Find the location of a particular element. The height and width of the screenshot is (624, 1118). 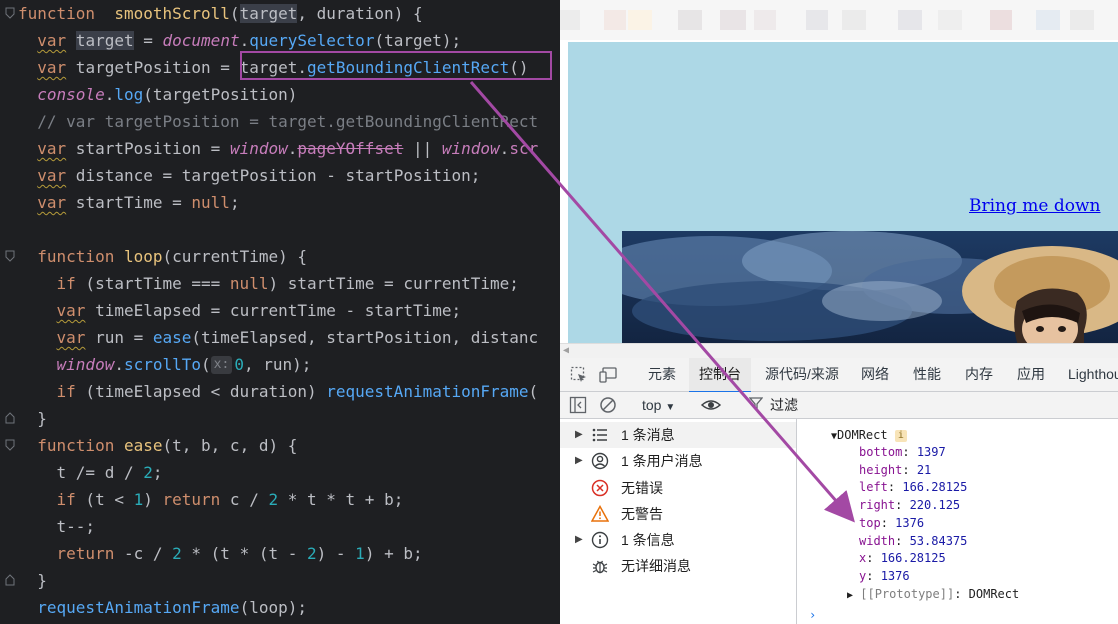

user-icon is located at coordinates (600, 461).